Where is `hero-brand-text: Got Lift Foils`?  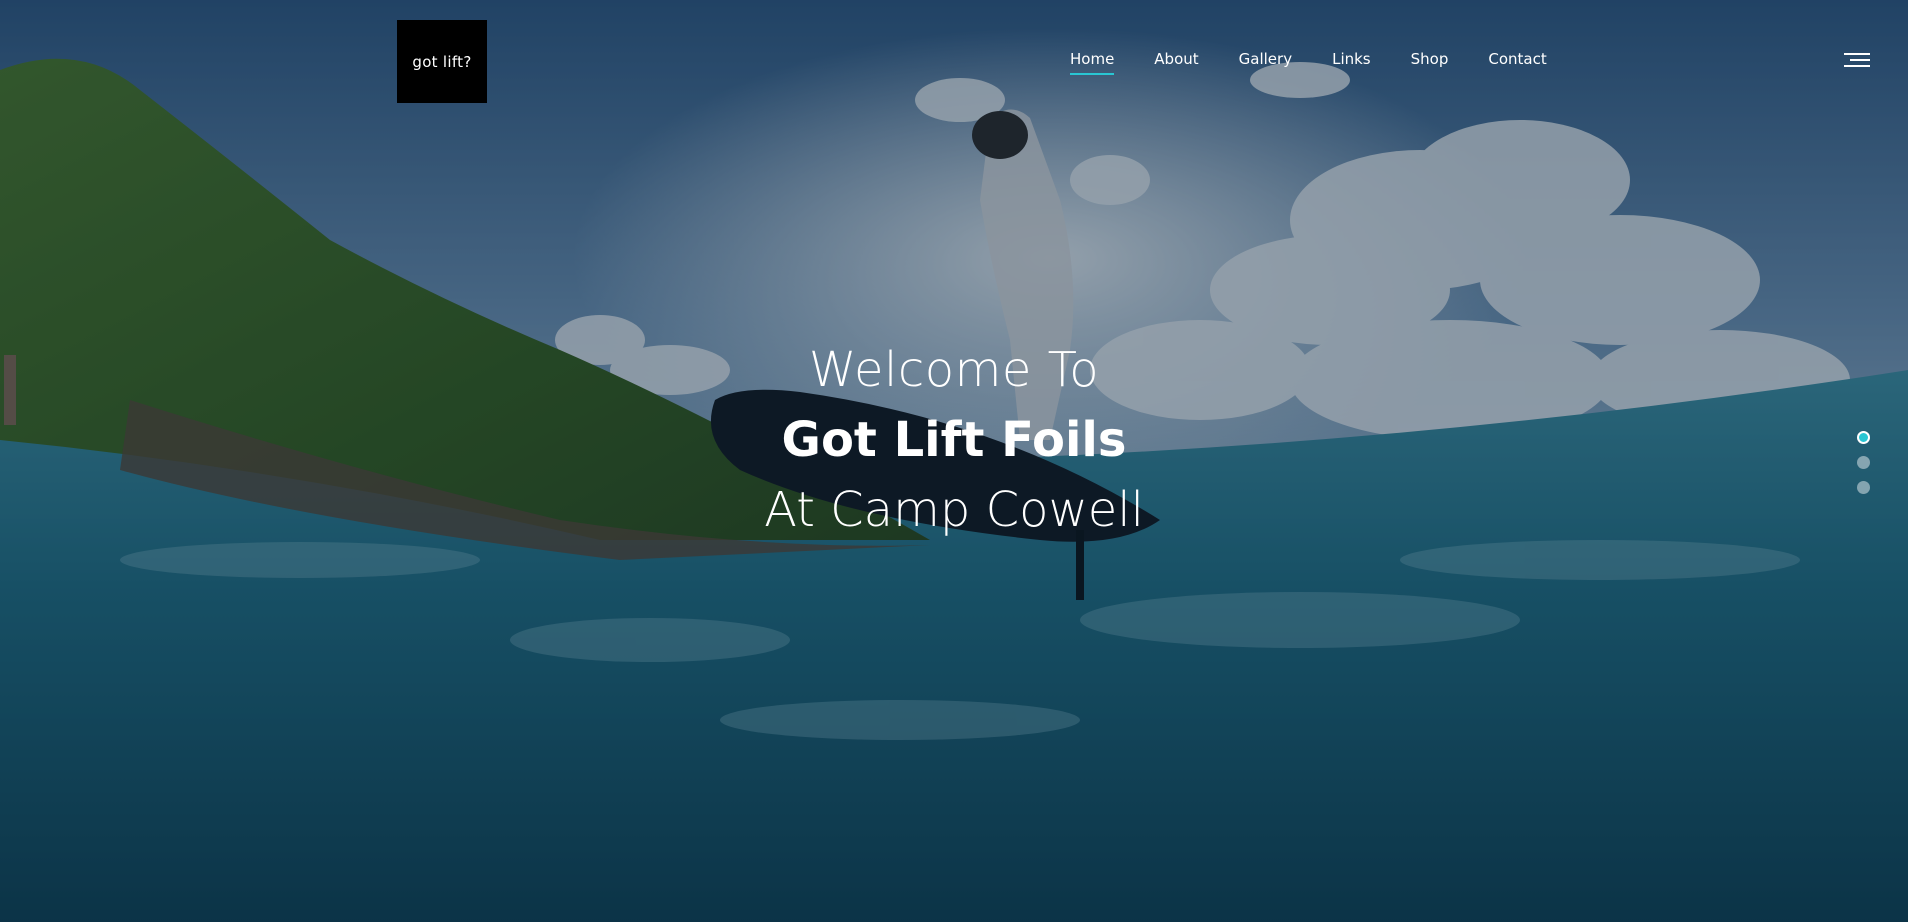 hero-brand-text: Got Lift Foils is located at coordinates (954, 440).